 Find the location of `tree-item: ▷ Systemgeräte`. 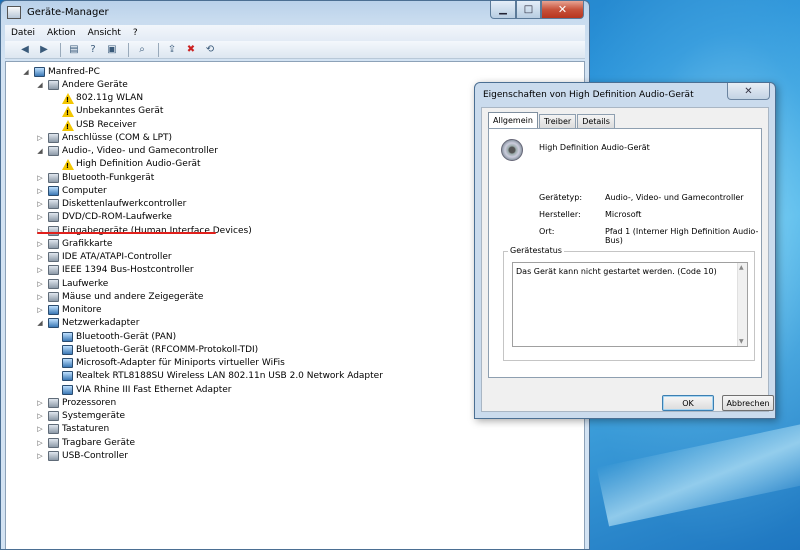

tree-item: ▷ Systemgeräte is located at coordinates (80, 416).